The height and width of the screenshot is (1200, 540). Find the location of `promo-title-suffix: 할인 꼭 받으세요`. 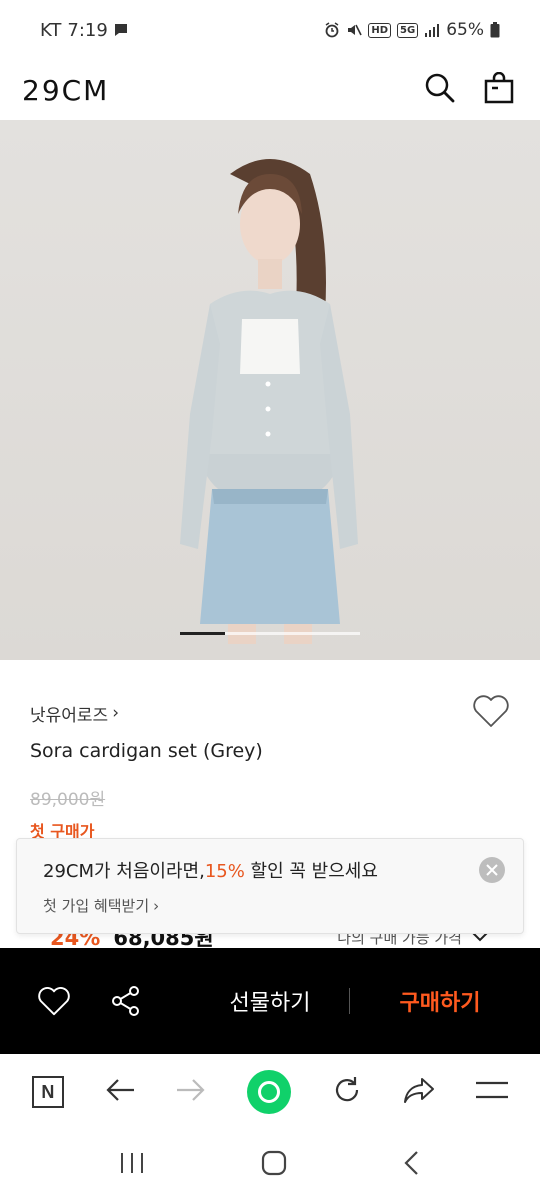

promo-title-suffix: 할인 꼭 받으세요 is located at coordinates (311, 871).